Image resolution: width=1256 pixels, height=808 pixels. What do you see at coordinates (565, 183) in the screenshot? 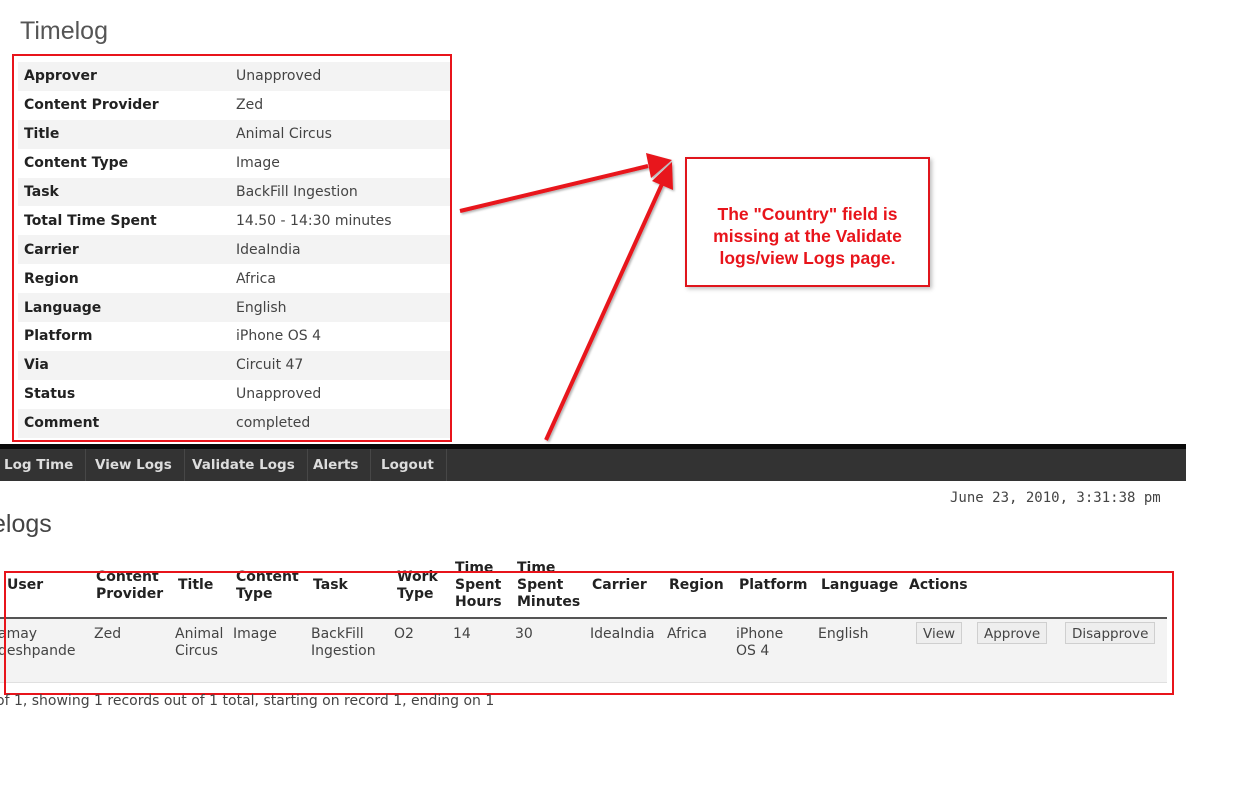
I see `arrow-to-detail-icon` at bounding box center [565, 183].